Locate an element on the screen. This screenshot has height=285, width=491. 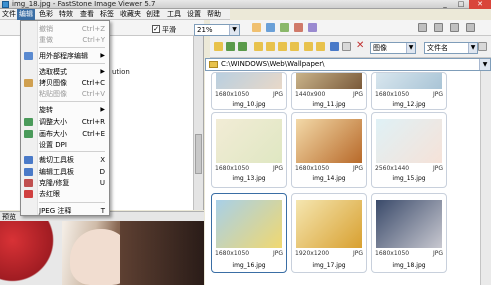
path-bar: C:\WINDOWS\Web\Wallpaper\ ▼ is located at coordinates (348, 64).